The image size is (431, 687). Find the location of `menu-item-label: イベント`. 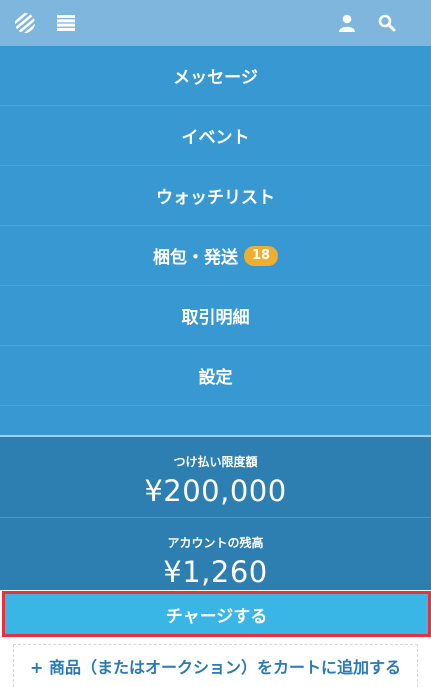

menu-item-label: イベント is located at coordinates (215, 138).